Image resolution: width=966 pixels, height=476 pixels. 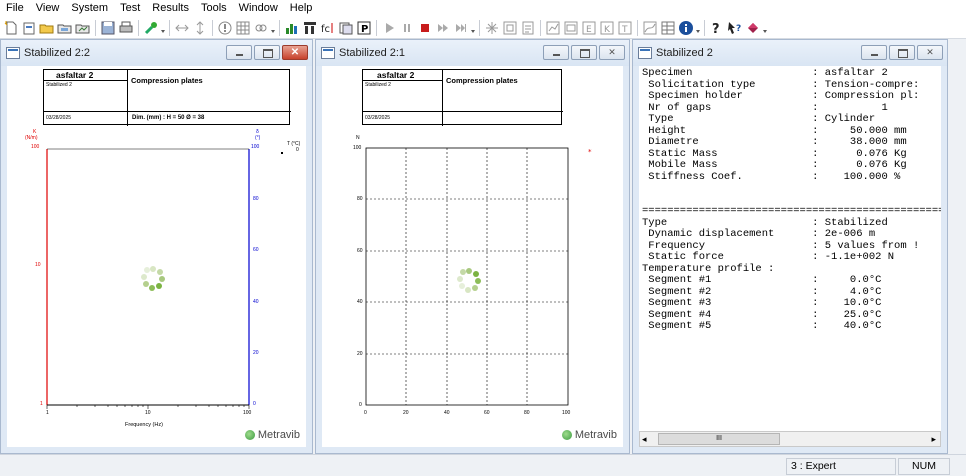 What do you see at coordinates (461, 28) in the screenshot?
I see `skip-end-icon` at bounding box center [461, 28].